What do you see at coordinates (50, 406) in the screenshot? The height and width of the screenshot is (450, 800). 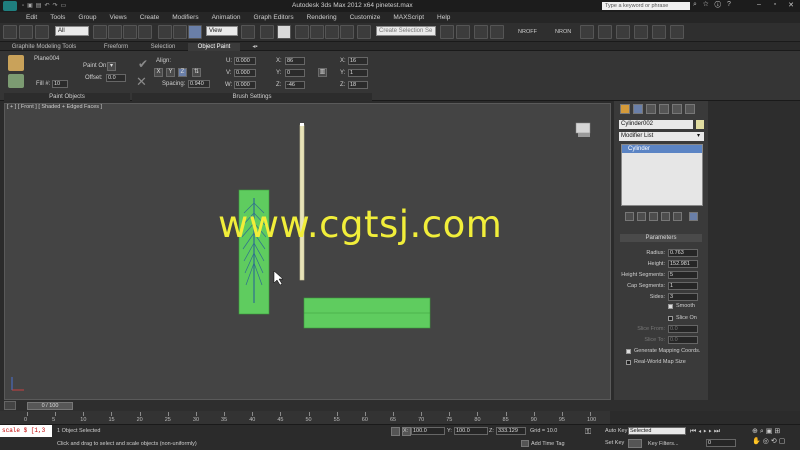 I see `time-slider: 0 / 100` at bounding box center [50, 406].